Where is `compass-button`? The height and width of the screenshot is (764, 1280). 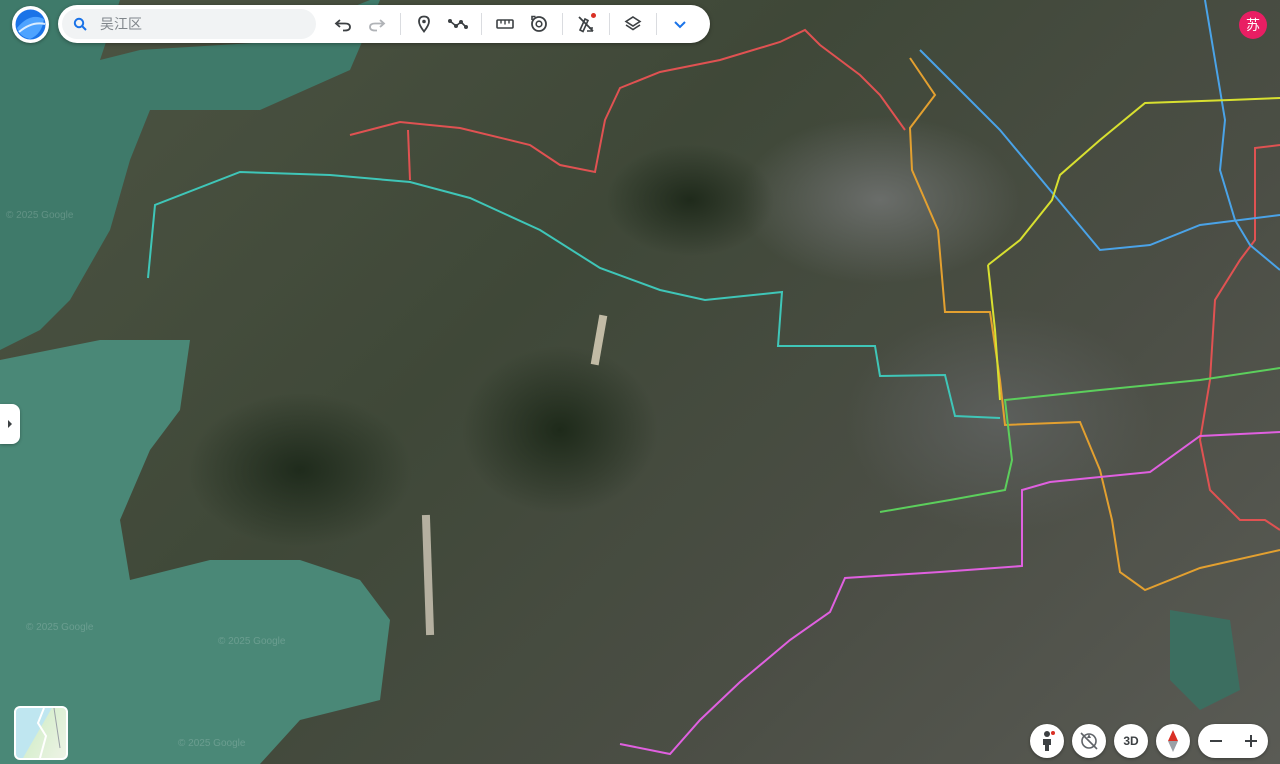
compass-button is located at coordinates (1173, 741).